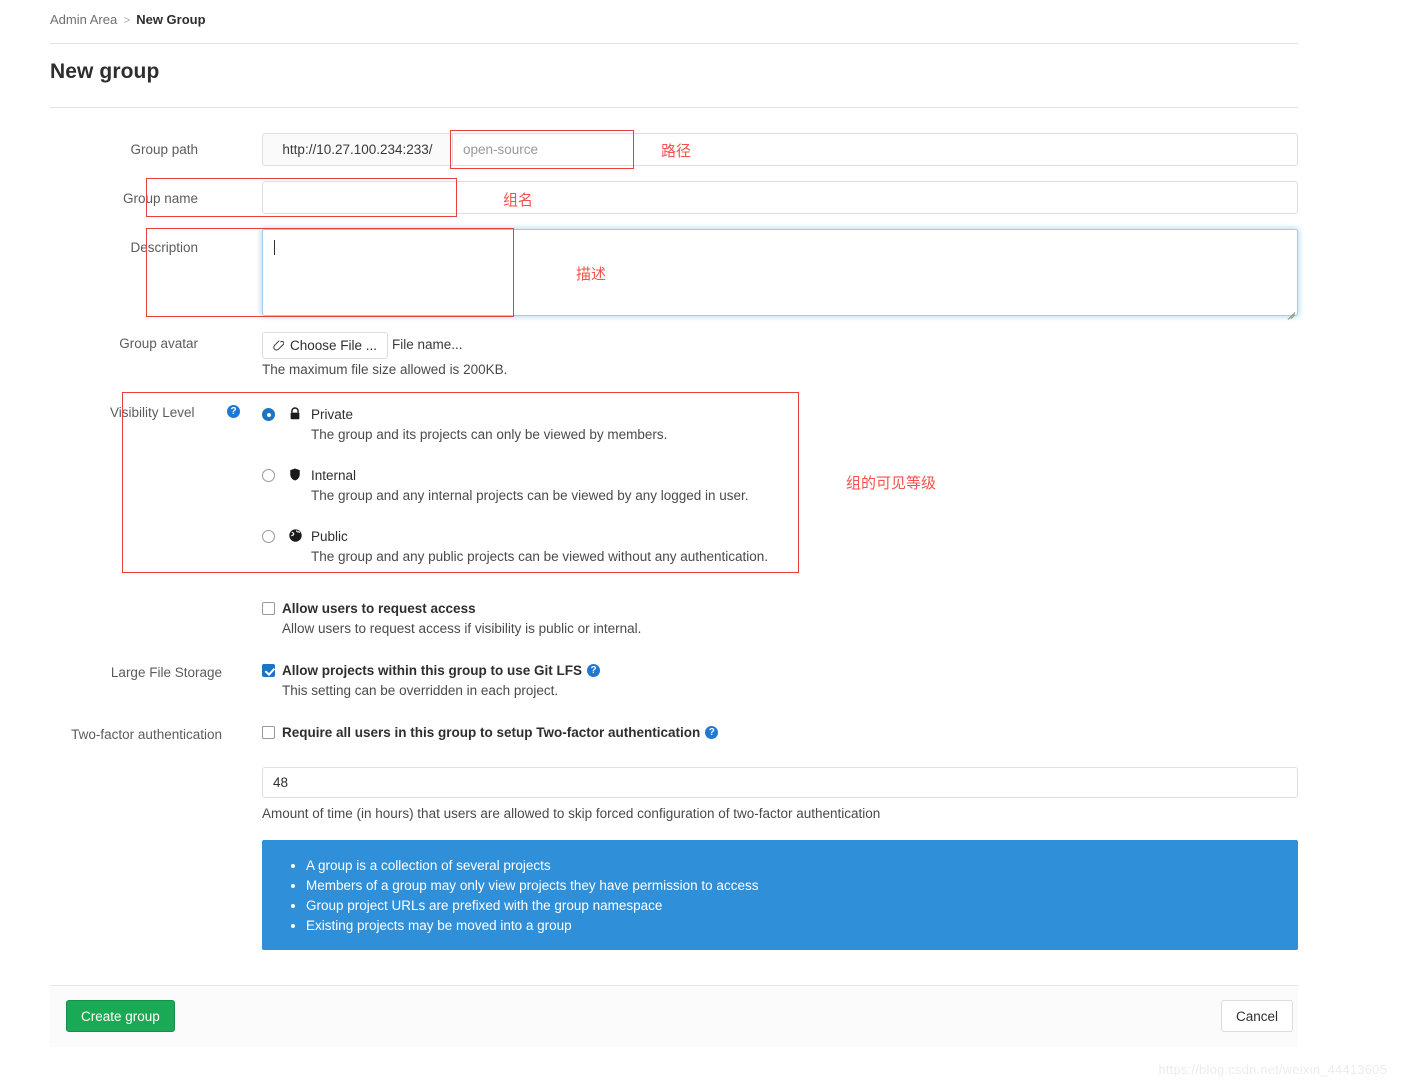 Image resolution: width=1401 pixels, height=1091 pixels. What do you see at coordinates (1257, 1016) in the screenshot?
I see `cancel-button: Cancel` at bounding box center [1257, 1016].